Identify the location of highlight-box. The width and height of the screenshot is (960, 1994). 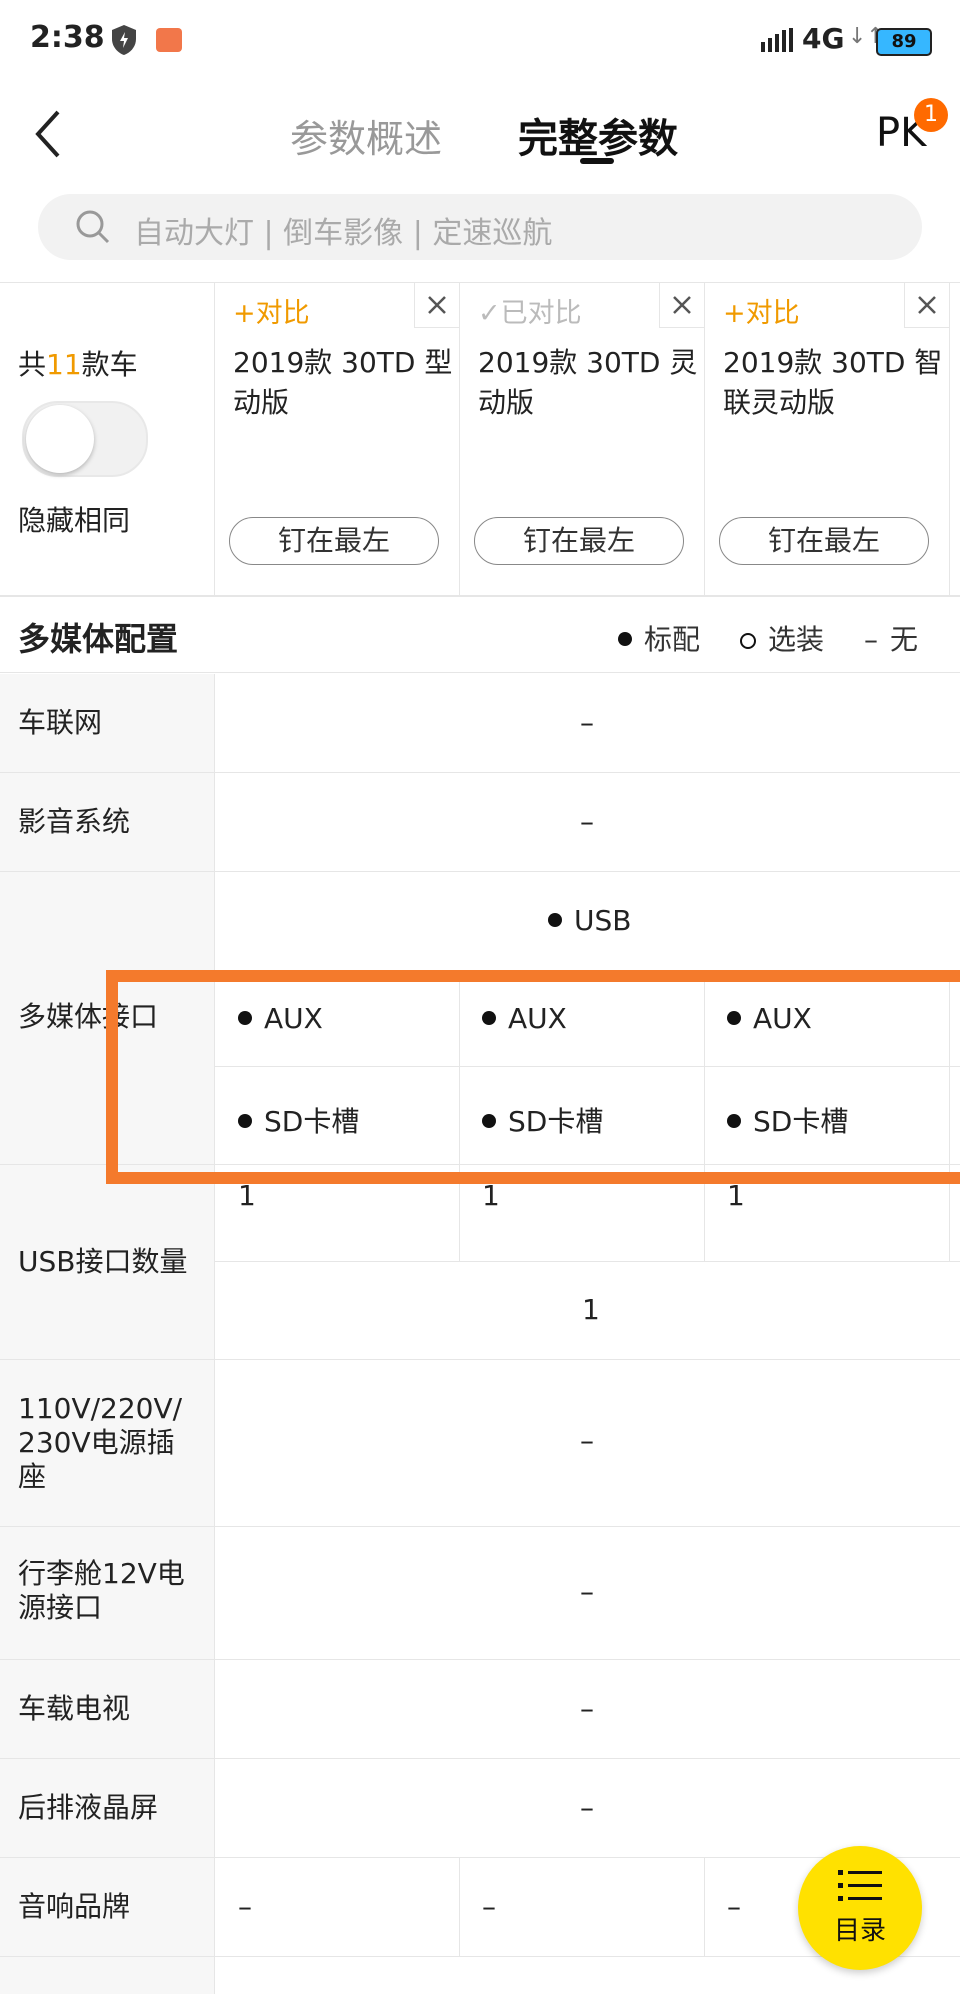
(533, 1077).